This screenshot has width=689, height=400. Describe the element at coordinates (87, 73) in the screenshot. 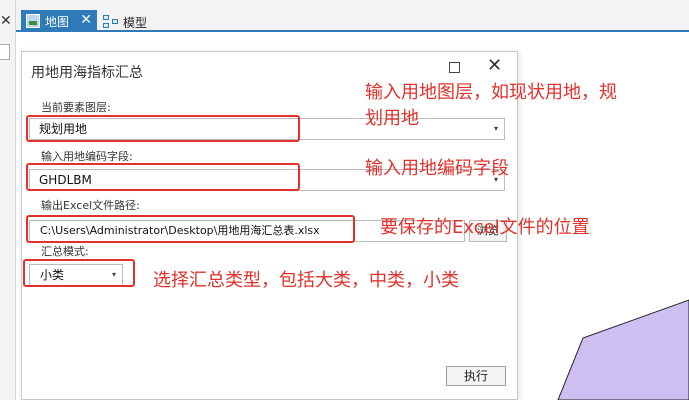

I see `dialog-title: 用地用海指标汇总` at that location.